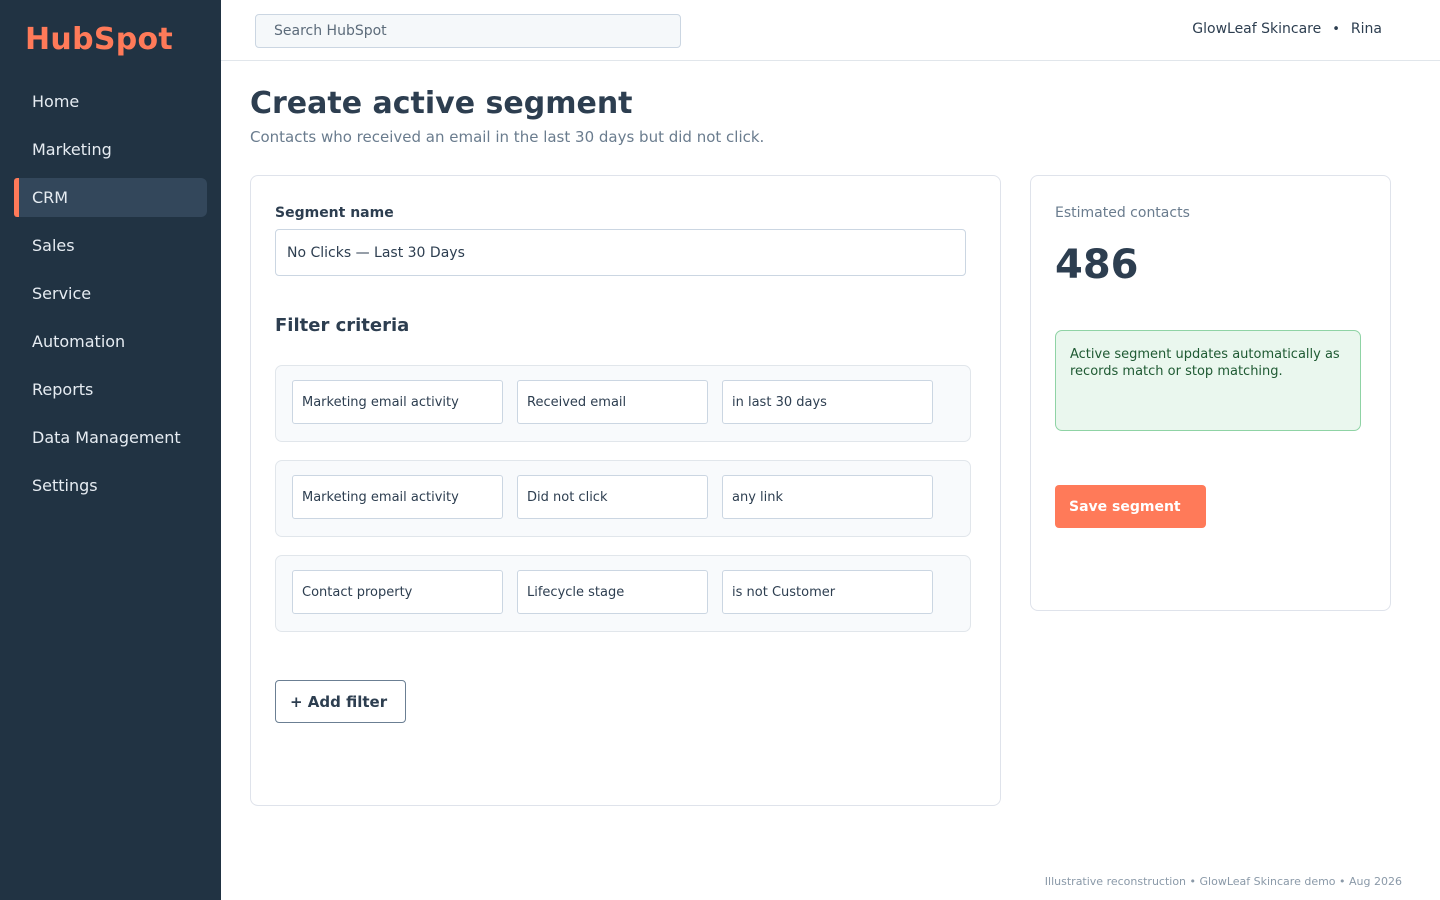  What do you see at coordinates (612, 497) in the screenshot?
I see `filter-property-select: Did not click` at bounding box center [612, 497].